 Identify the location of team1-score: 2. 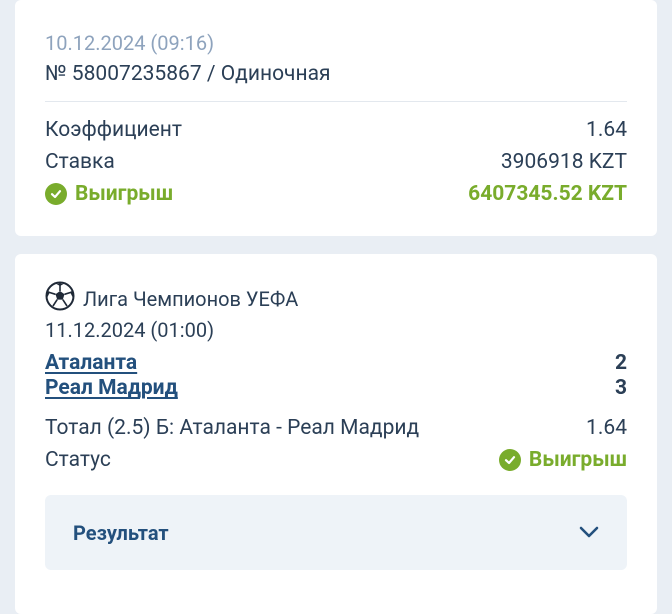
(620, 363).